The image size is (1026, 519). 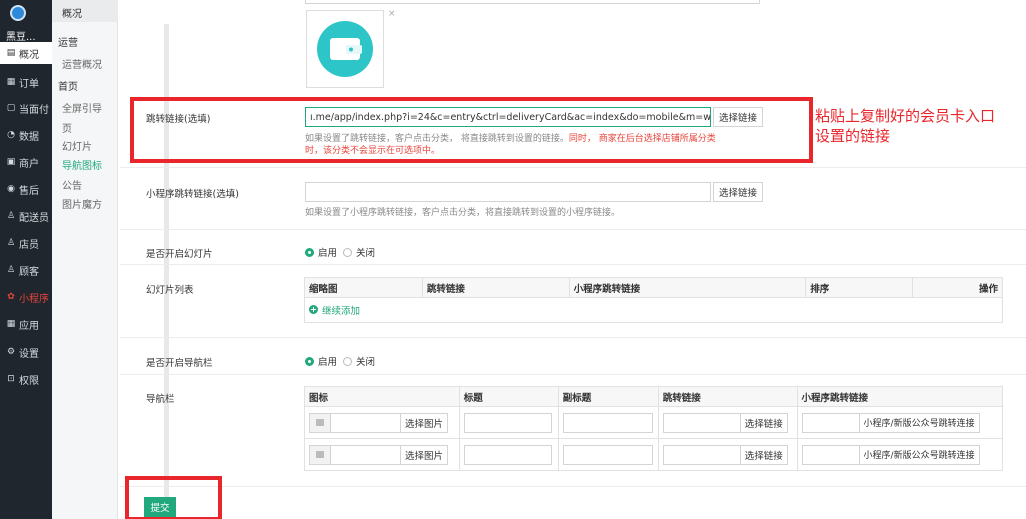 What do you see at coordinates (68, 87) in the screenshot?
I see `menu-group-home: 首页` at bounding box center [68, 87].